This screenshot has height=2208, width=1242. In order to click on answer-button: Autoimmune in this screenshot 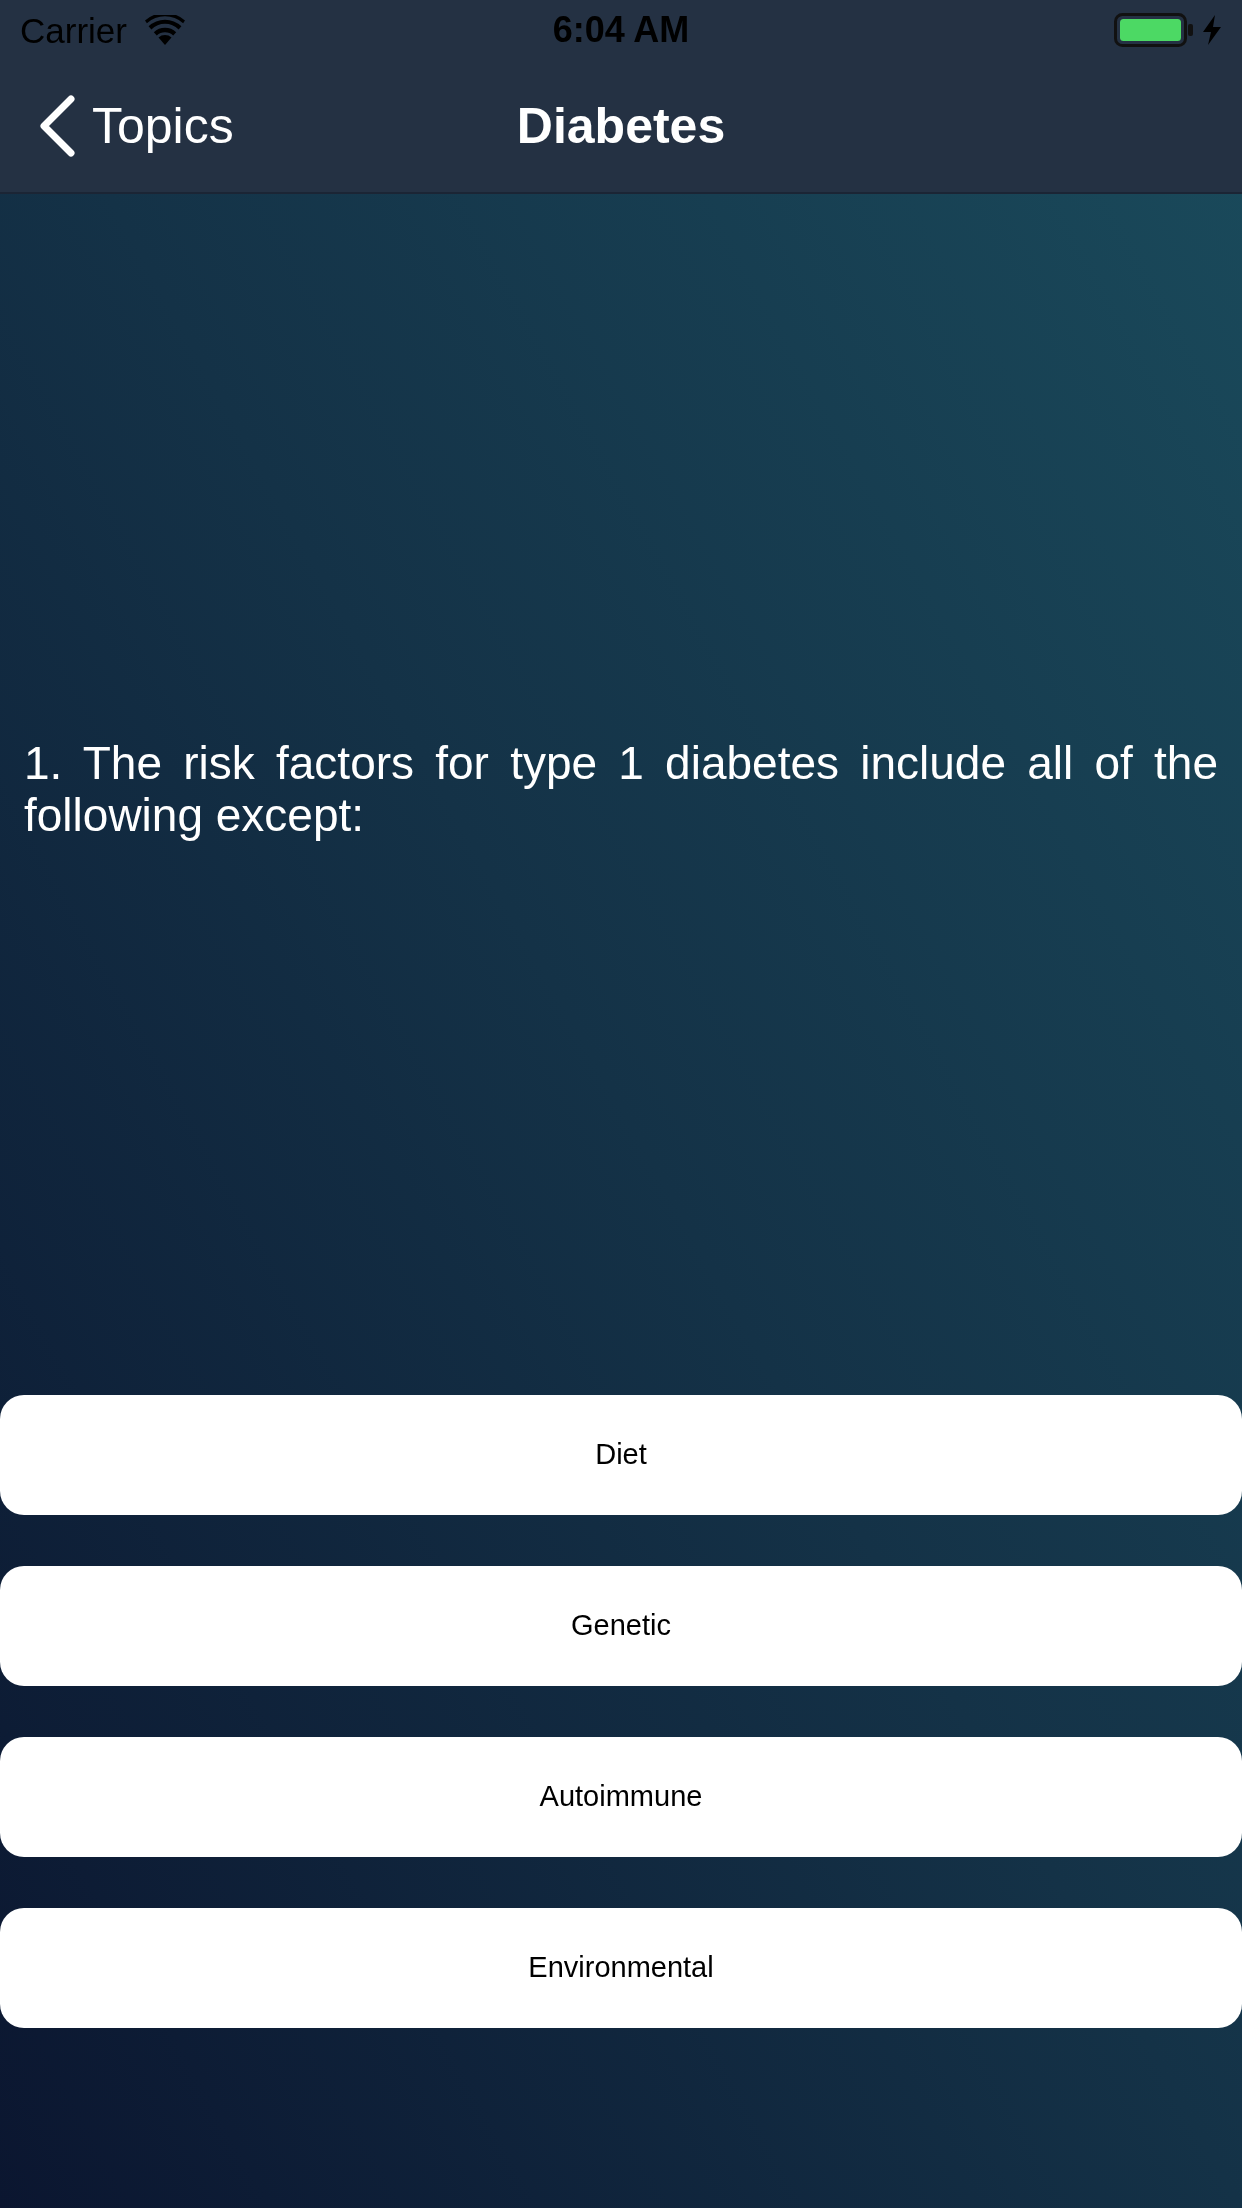, I will do `click(621, 1797)`.